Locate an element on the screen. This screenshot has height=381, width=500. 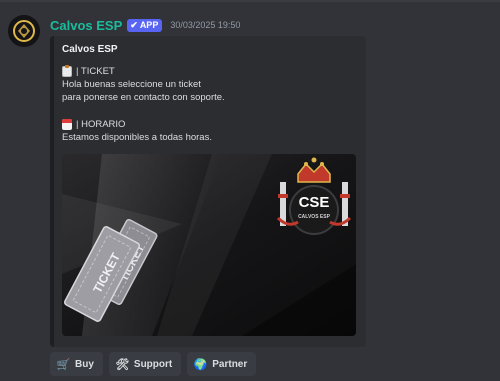
partner-button-label: Partner is located at coordinates (230, 364).